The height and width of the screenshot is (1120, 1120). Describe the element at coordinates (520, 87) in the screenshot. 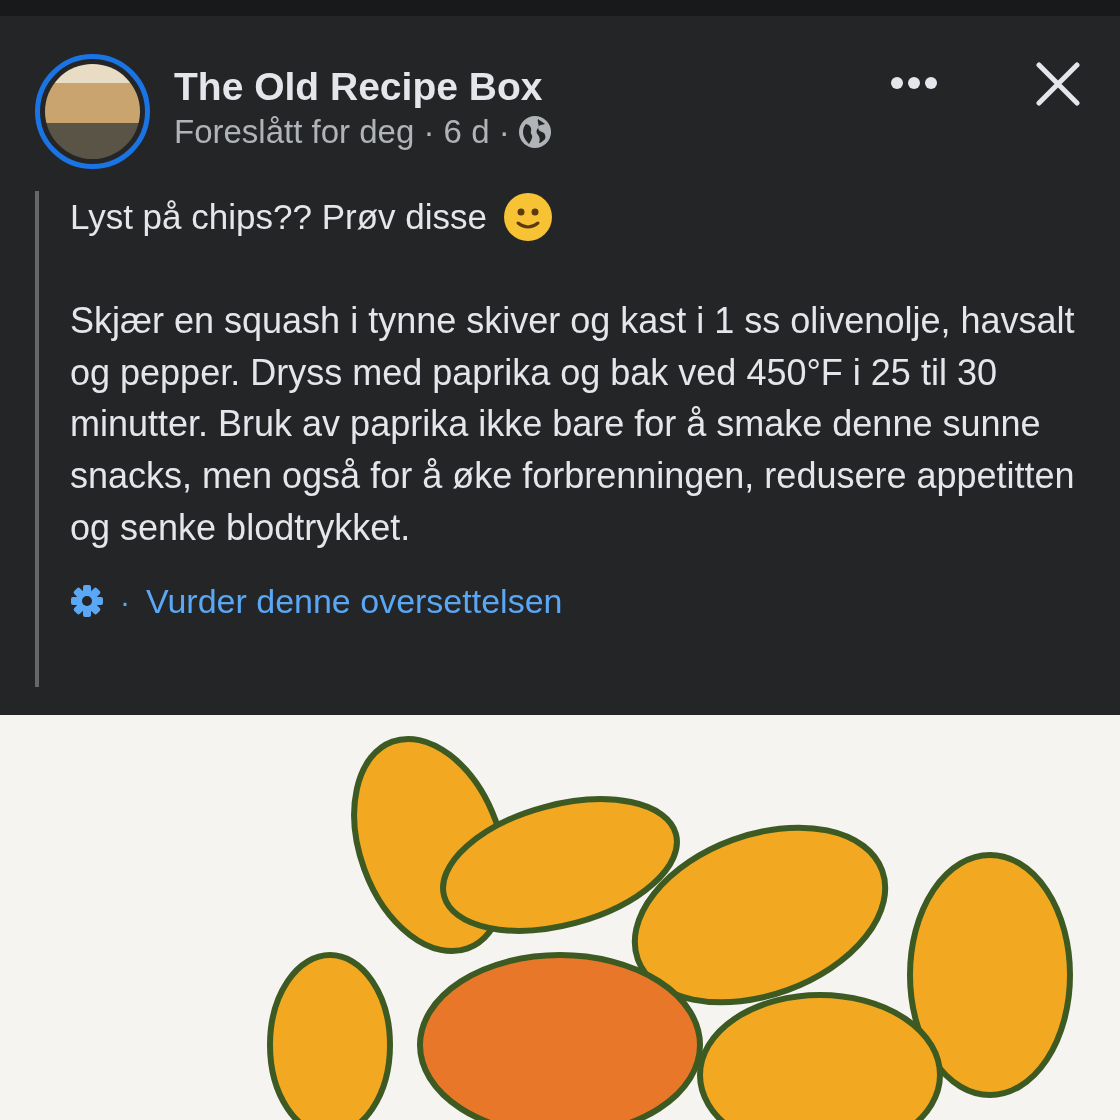

I see `author-name: The Old Recipe Box` at that location.